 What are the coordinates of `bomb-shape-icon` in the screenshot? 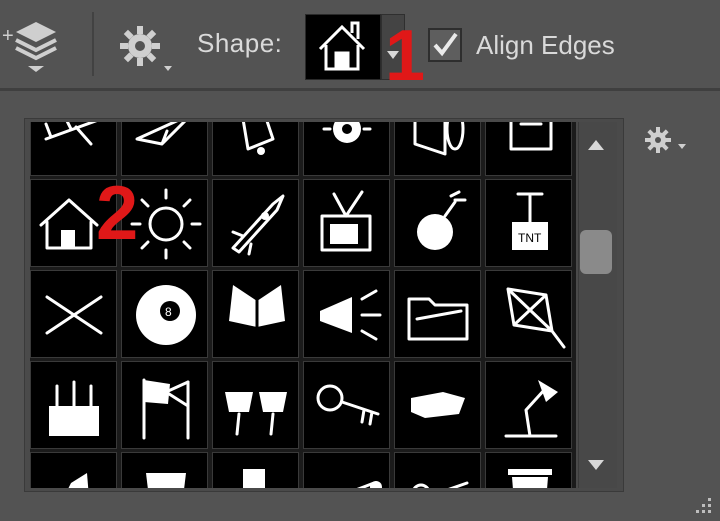 It's located at (442, 220).